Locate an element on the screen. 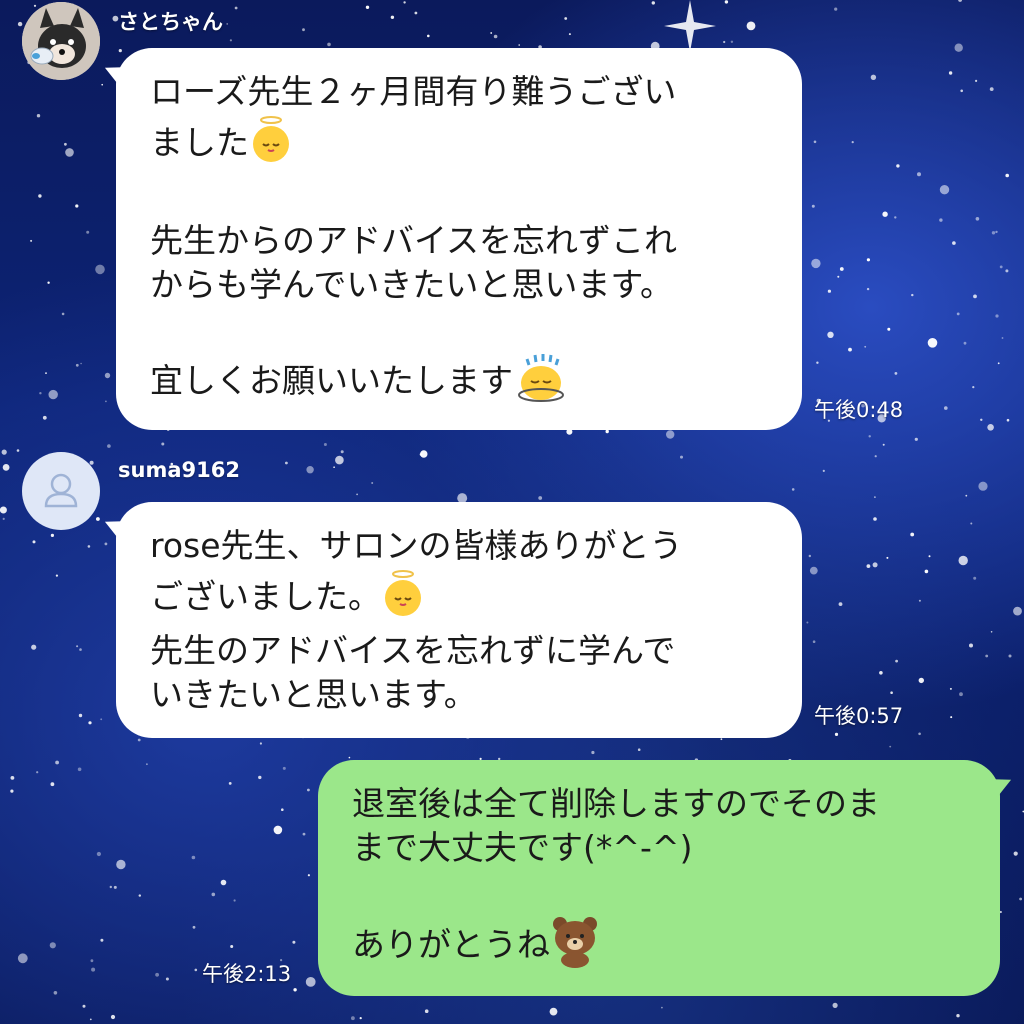  message-text-line: まで大丈夫です(*^-^) is located at coordinates (522, 847).